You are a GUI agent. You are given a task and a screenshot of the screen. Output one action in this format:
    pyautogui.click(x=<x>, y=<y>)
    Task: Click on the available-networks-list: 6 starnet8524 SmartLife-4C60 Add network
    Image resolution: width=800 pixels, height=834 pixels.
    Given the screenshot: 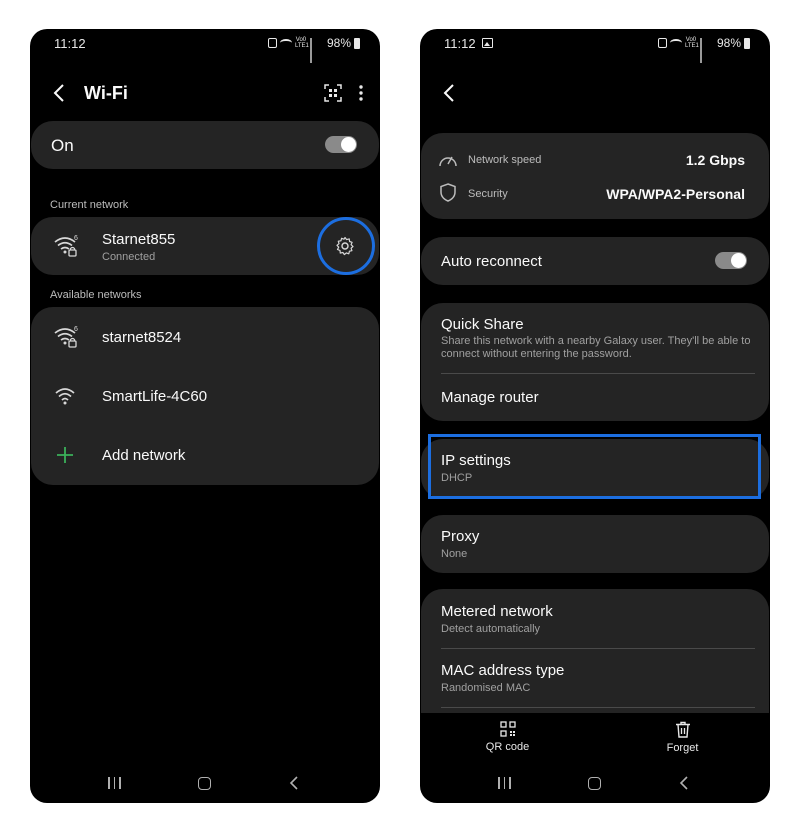 What is the action you would take?
    pyautogui.click(x=205, y=396)
    